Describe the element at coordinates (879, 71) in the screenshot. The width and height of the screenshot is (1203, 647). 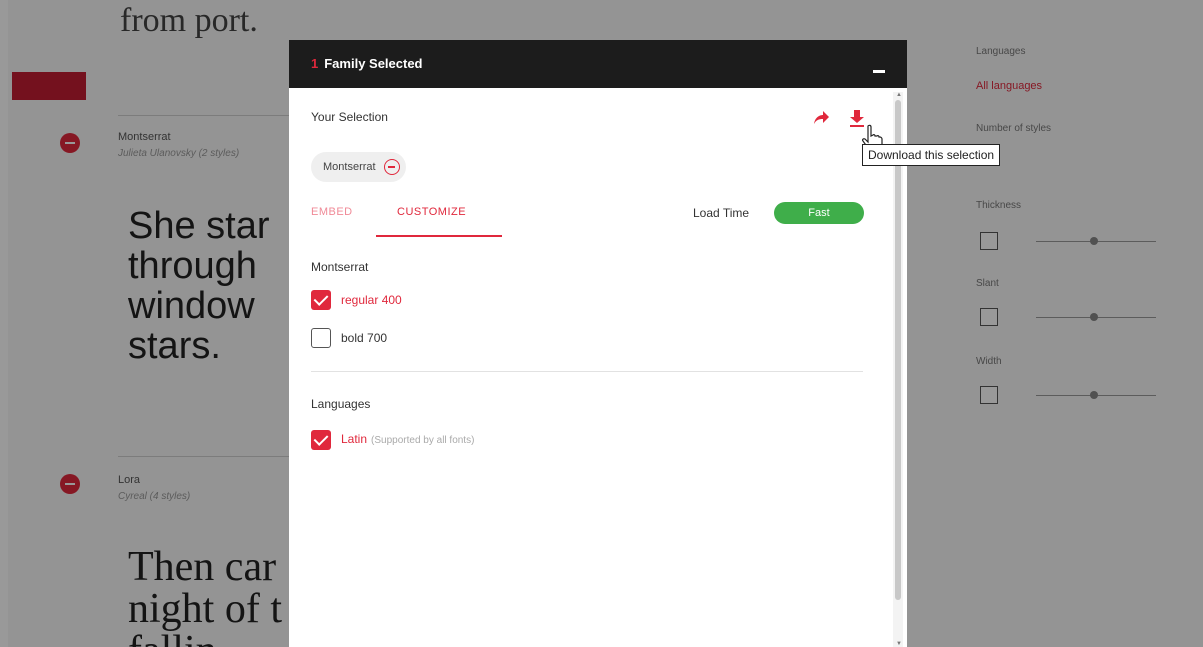
I see `minimize-icon` at that location.